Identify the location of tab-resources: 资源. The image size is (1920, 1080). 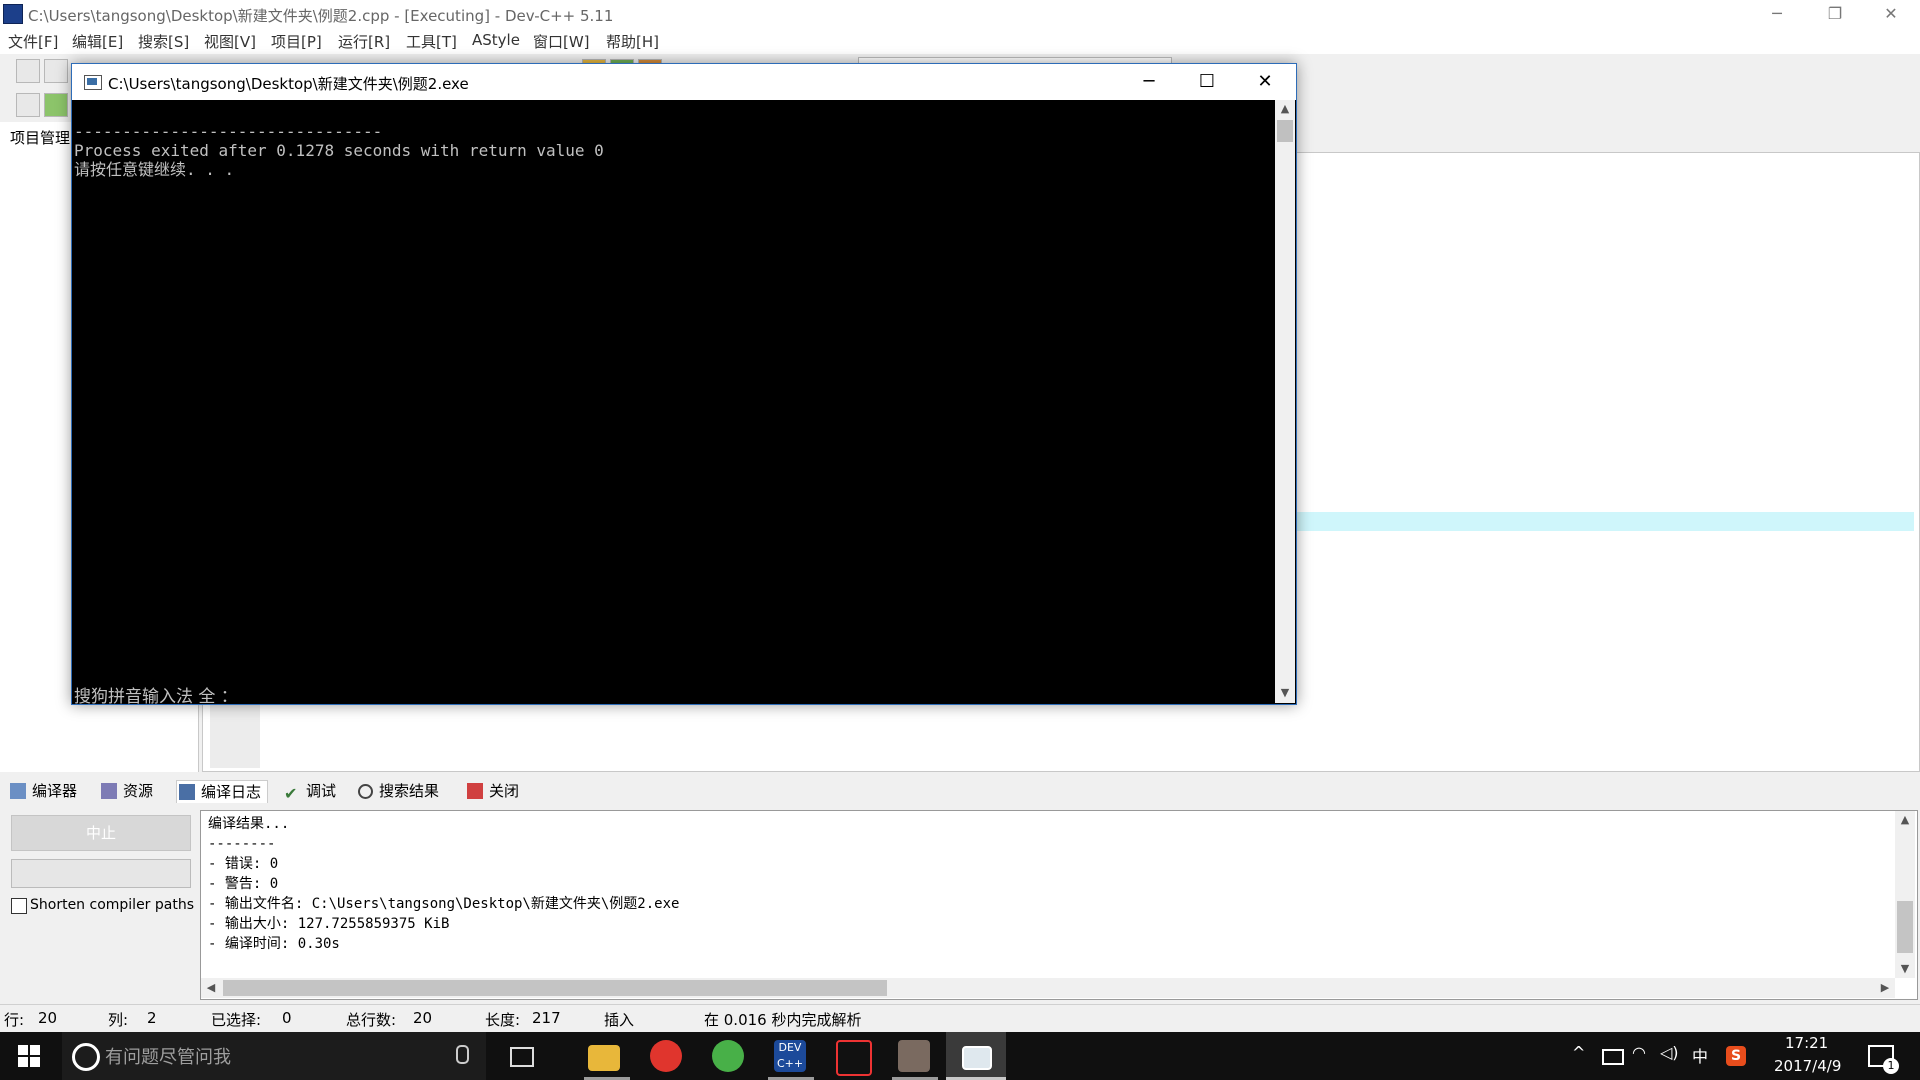
(127, 791).